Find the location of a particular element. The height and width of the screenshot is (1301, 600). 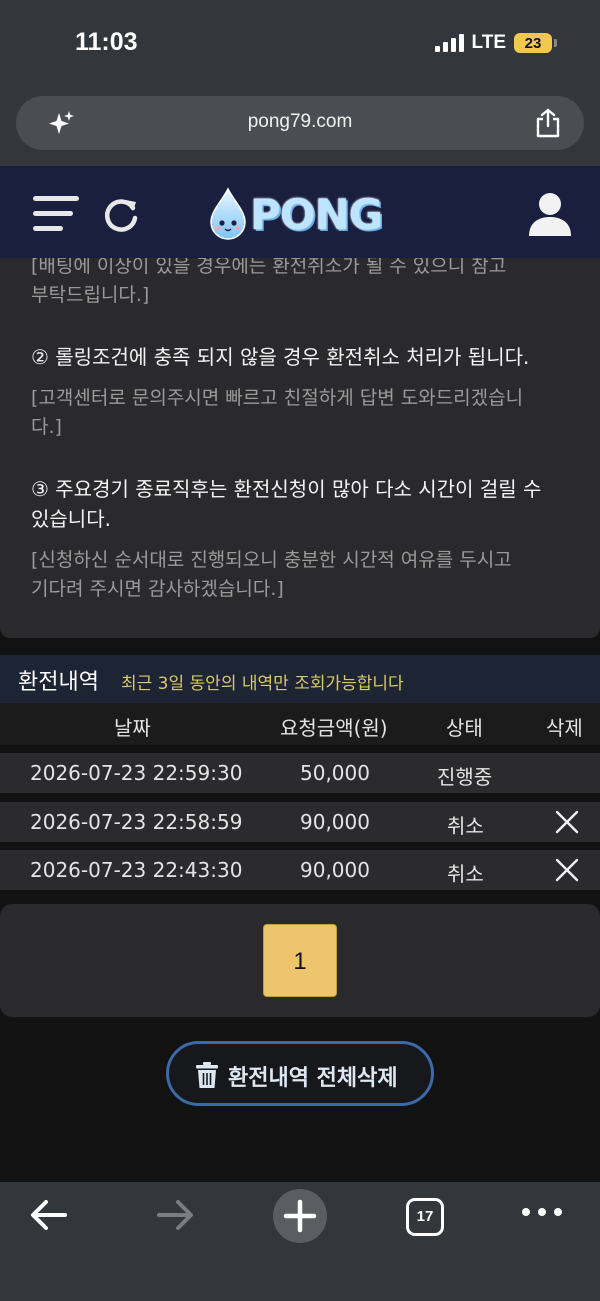

url-text: pong79.com is located at coordinates (300, 122).